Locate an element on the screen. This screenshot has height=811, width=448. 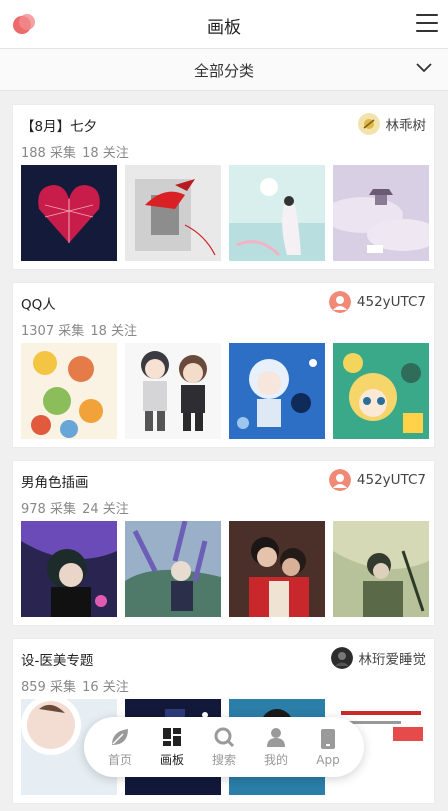
nav-home: 首页 is located at coordinates (120, 747).